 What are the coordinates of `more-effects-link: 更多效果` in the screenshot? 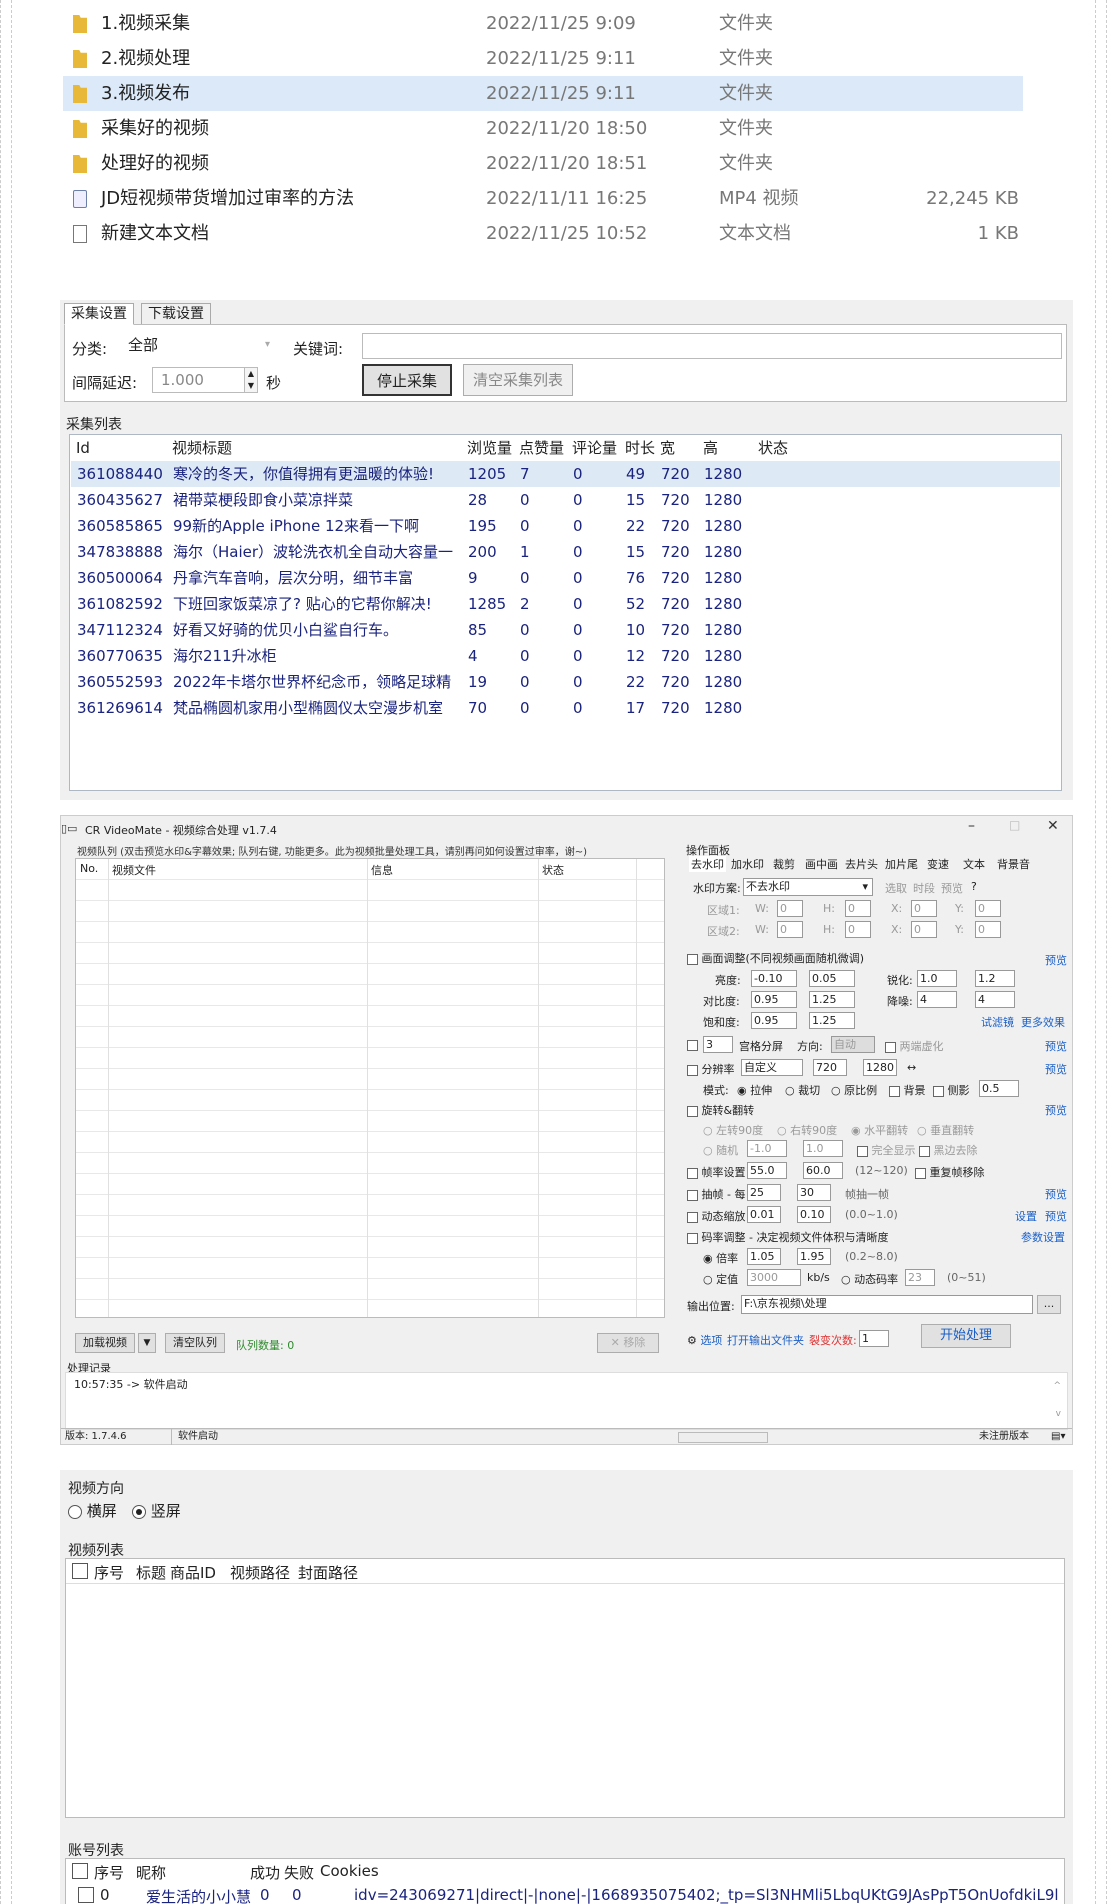 It's located at (1043, 1022).